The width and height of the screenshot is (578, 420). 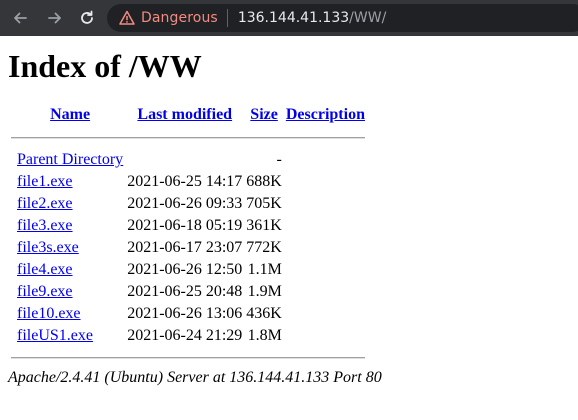 What do you see at coordinates (49, 313) in the screenshot?
I see `file-link: file10.exe` at bounding box center [49, 313].